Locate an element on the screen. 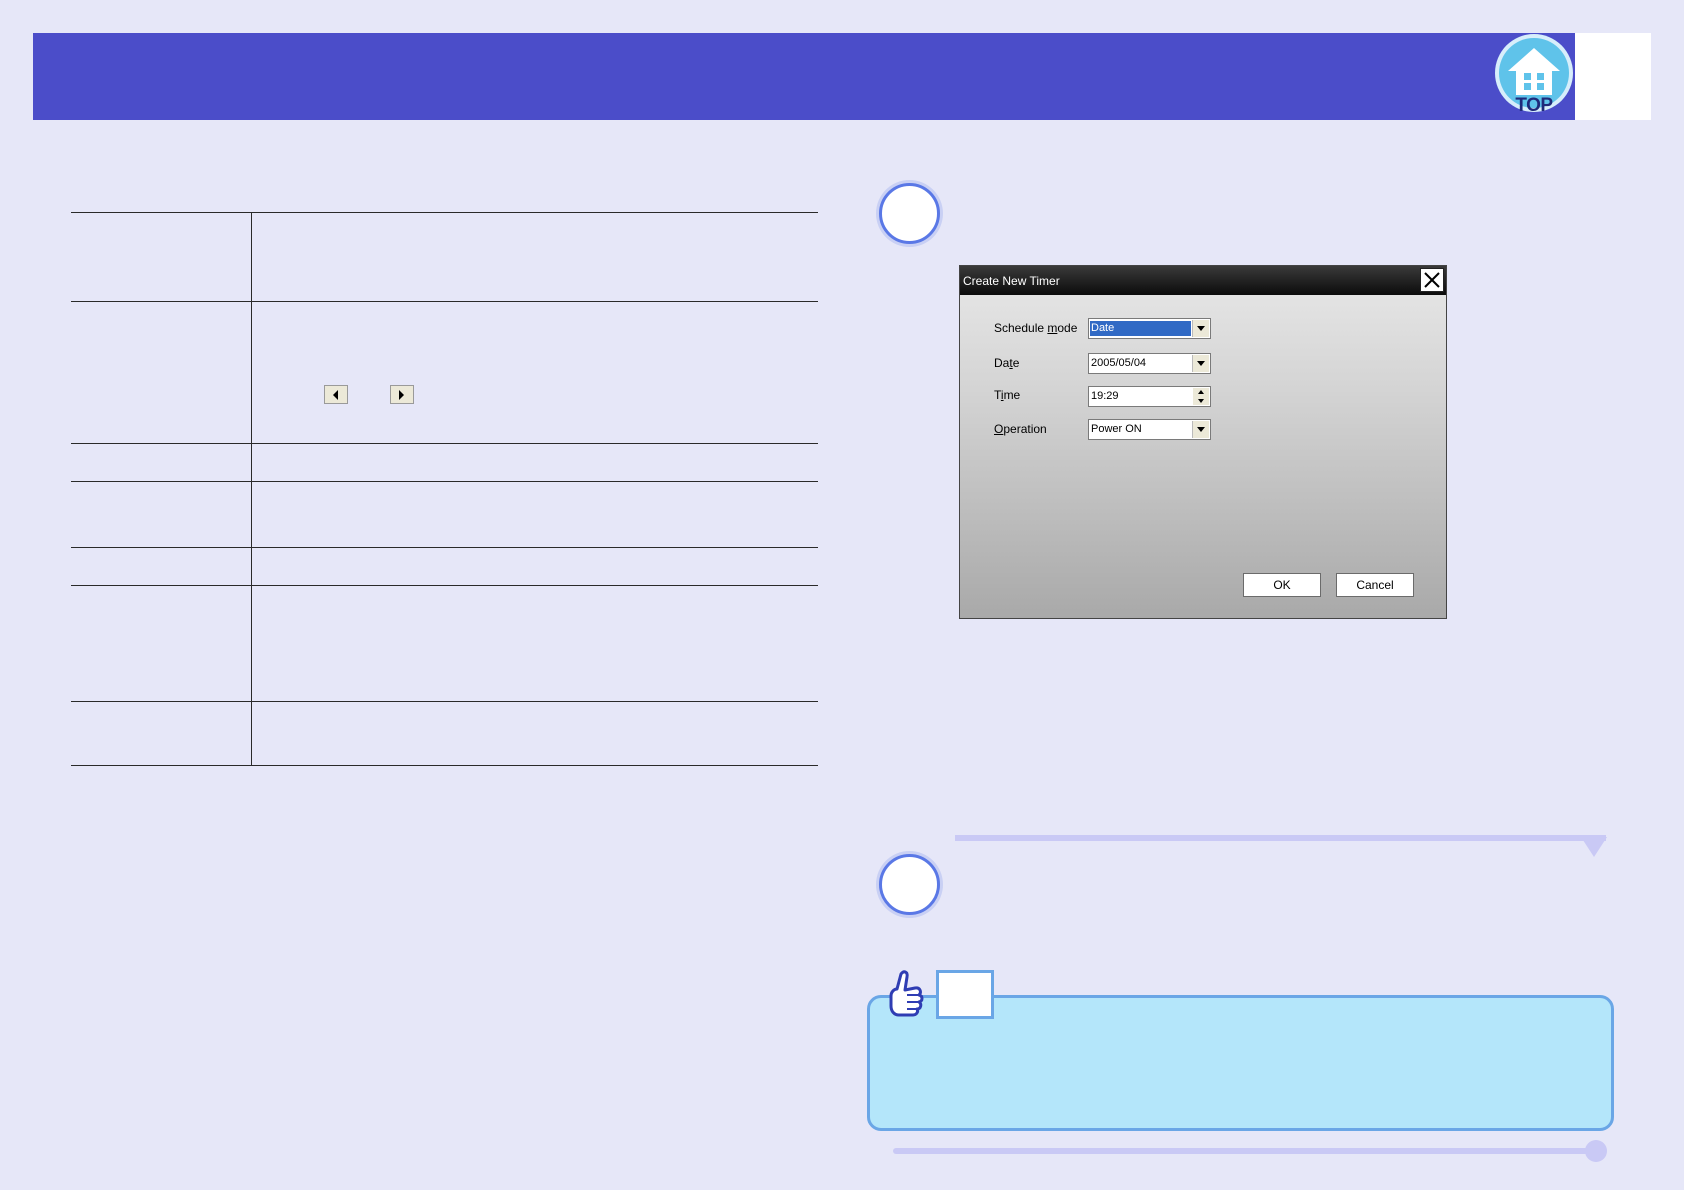  cancel-button: Cancel is located at coordinates (1375, 585).